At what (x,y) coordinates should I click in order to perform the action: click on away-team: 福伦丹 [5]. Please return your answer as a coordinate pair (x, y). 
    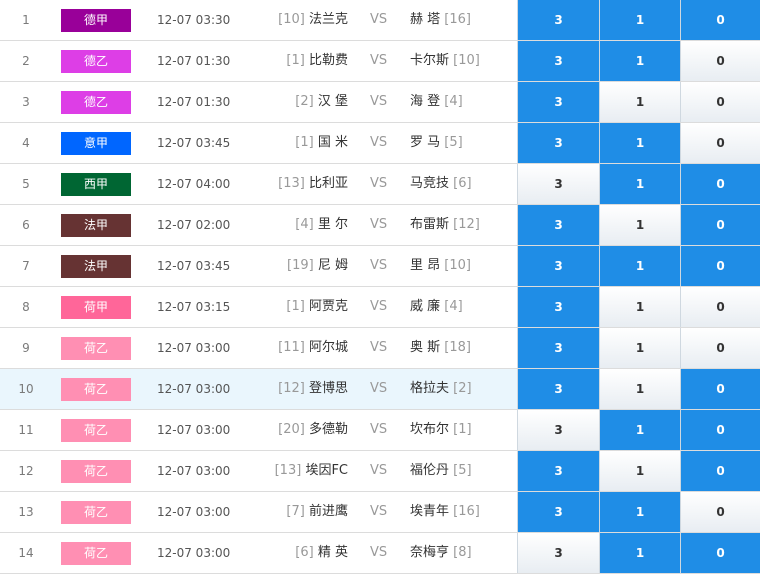
    Looking at the image, I should click on (441, 471).